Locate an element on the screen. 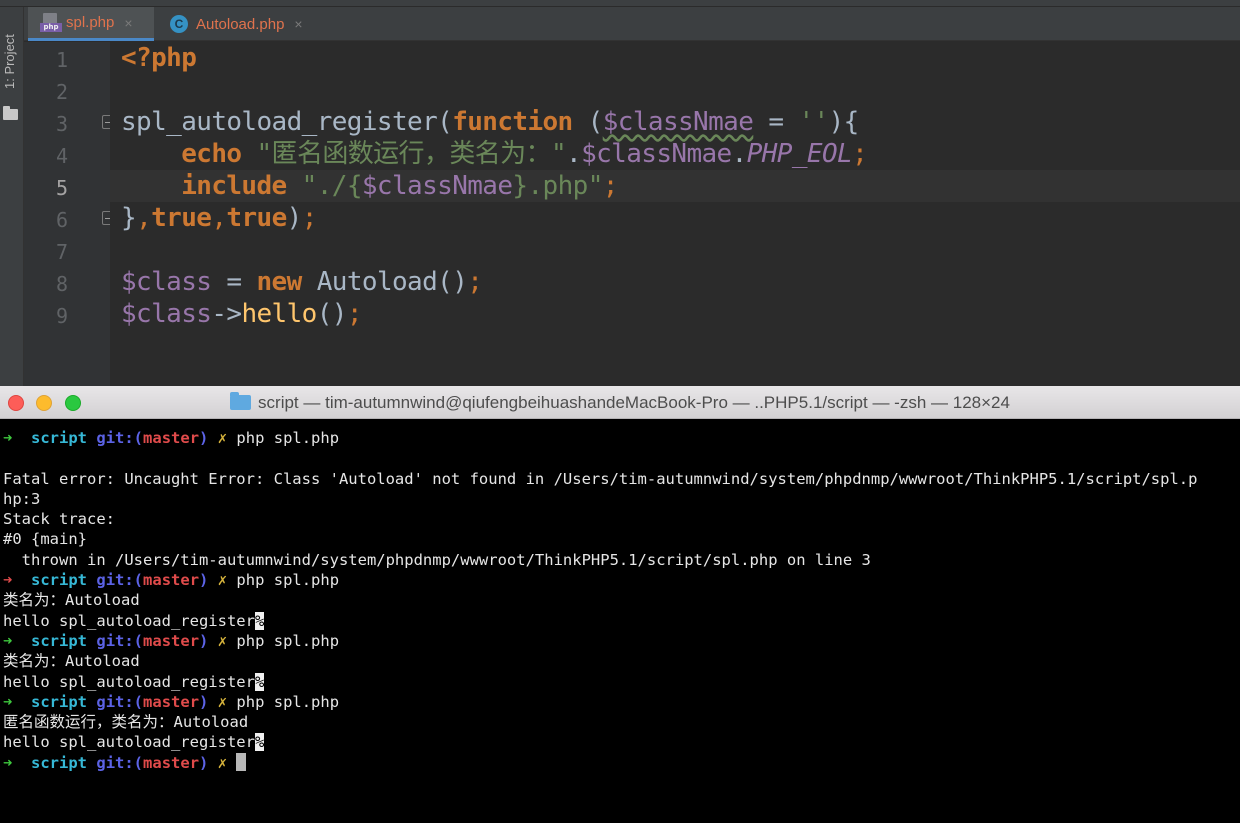 This screenshot has height=823, width=1240. output-line: hp:3 is located at coordinates (22, 499).